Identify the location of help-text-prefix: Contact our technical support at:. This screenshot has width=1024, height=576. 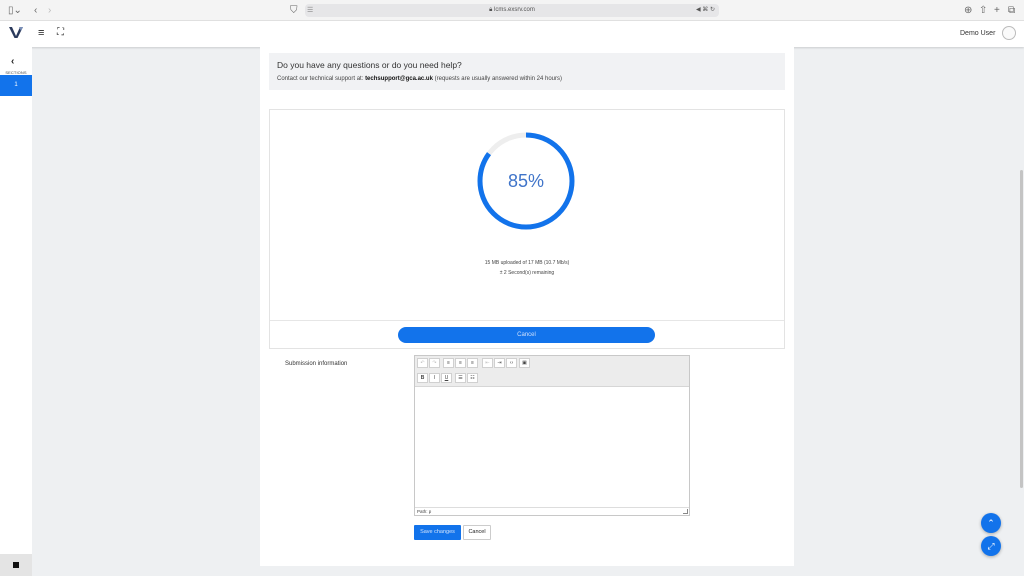
(321, 79).